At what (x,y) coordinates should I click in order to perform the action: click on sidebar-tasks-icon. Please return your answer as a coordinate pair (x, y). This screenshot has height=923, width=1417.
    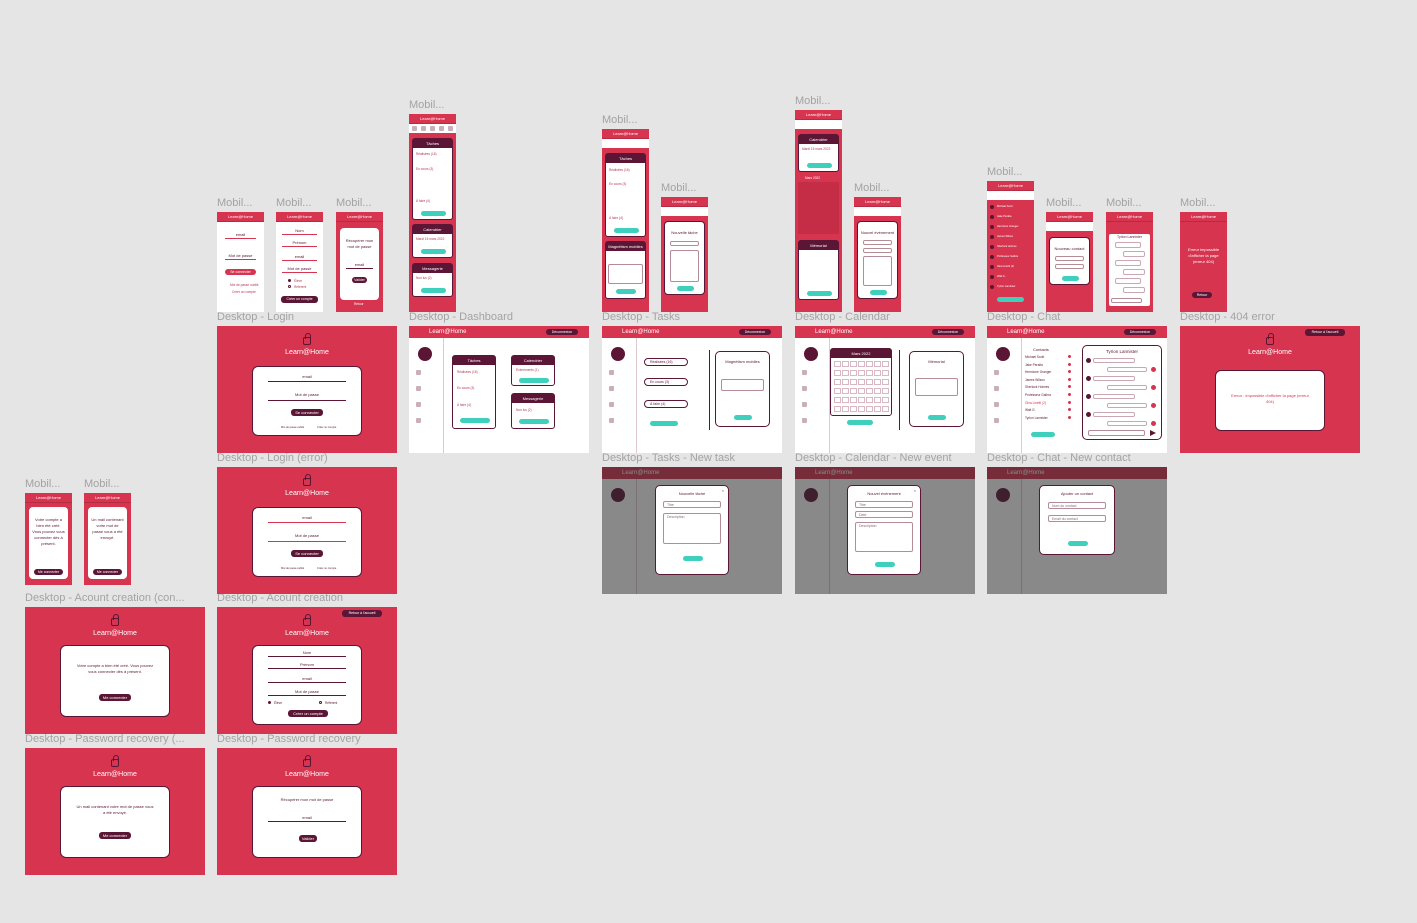
    Looking at the image, I should click on (996, 388).